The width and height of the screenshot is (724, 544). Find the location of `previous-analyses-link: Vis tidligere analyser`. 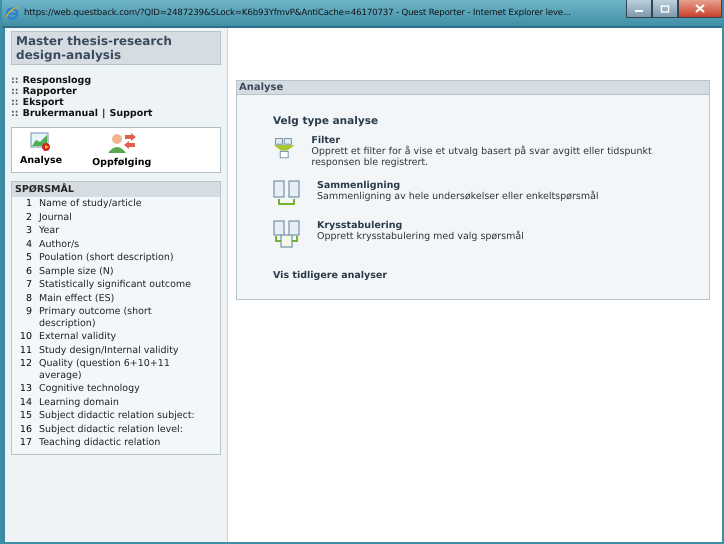

previous-analyses-link: Vis tidligere analyser is located at coordinates (476, 275).